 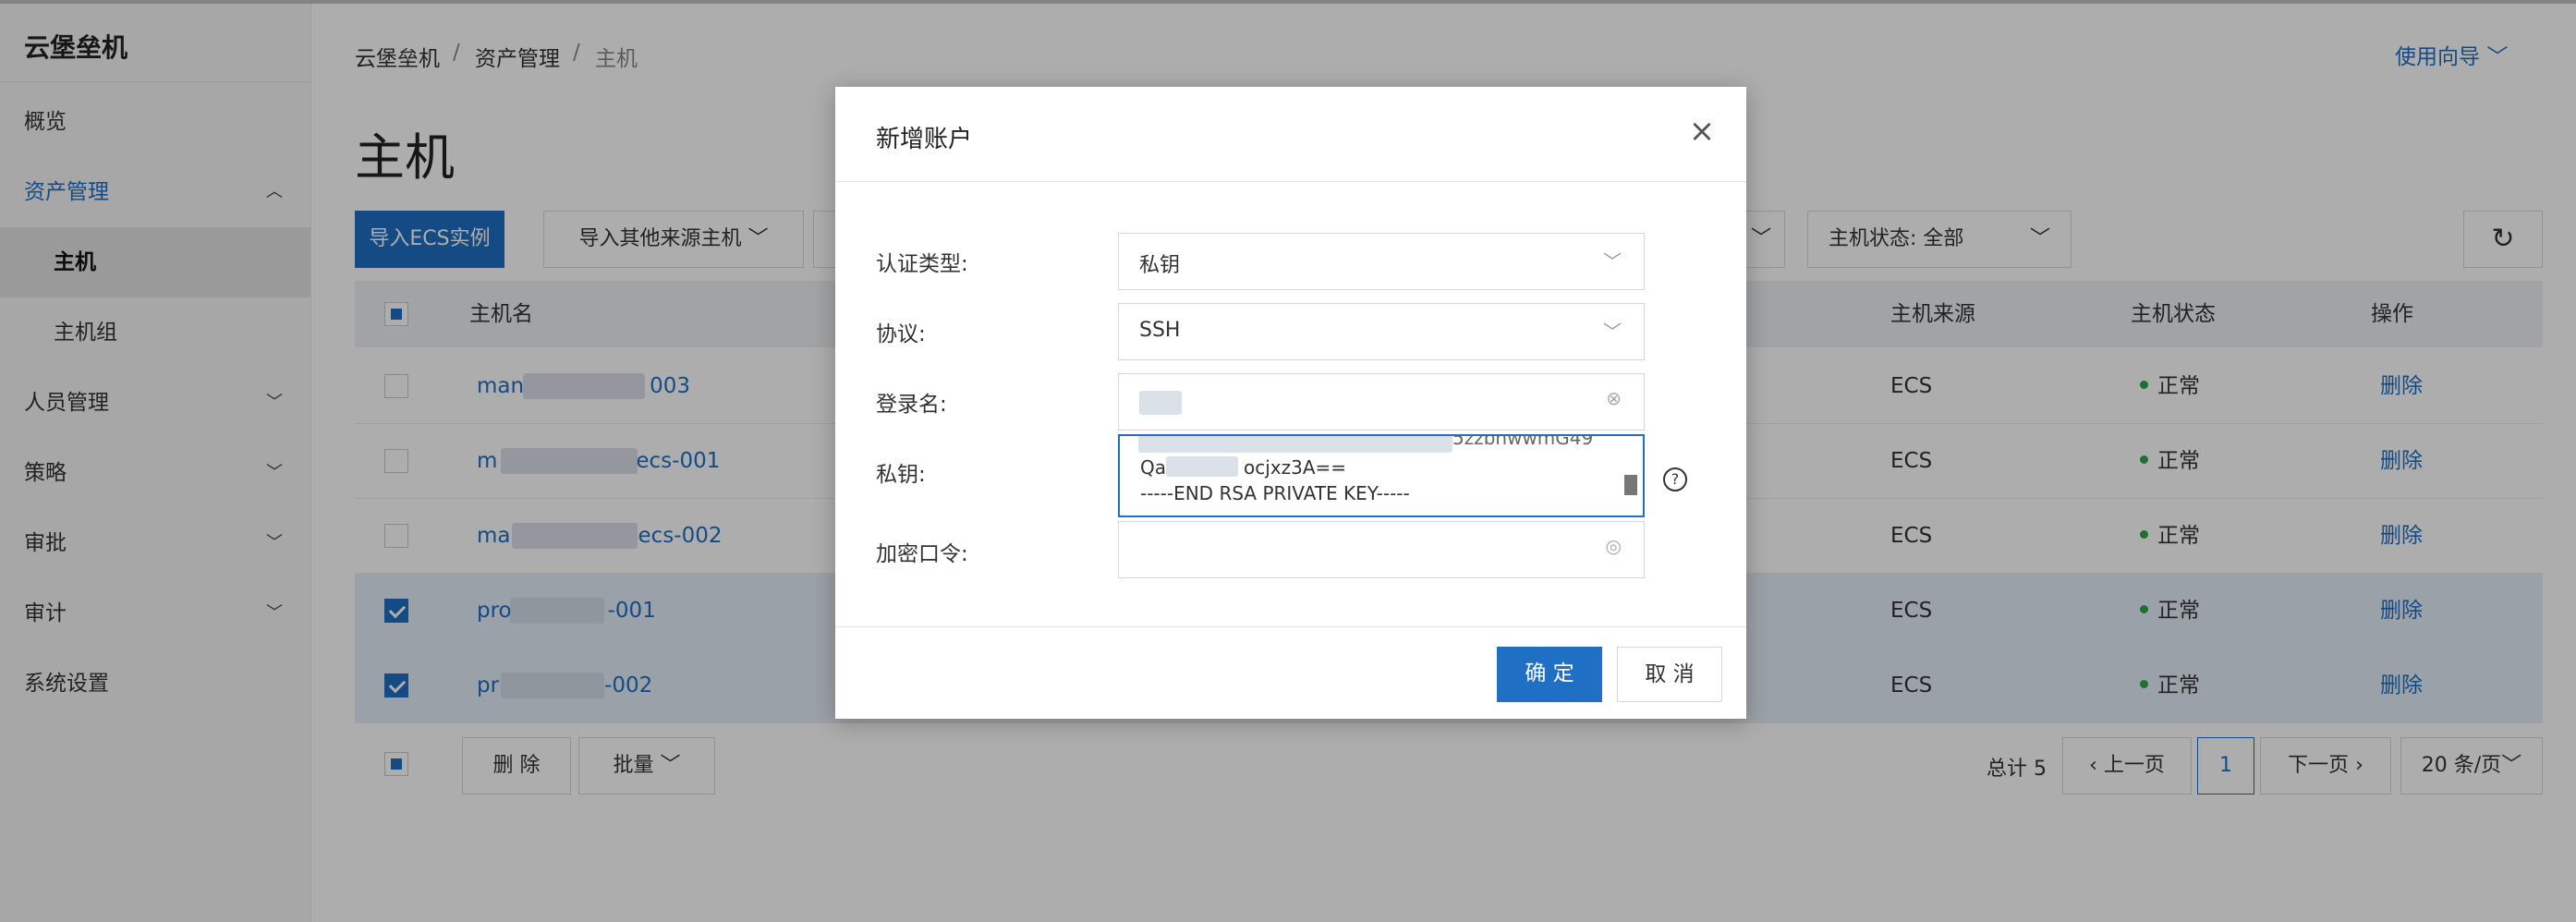 What do you see at coordinates (901, 334) in the screenshot?
I see `protocol-label: 协议:` at bounding box center [901, 334].